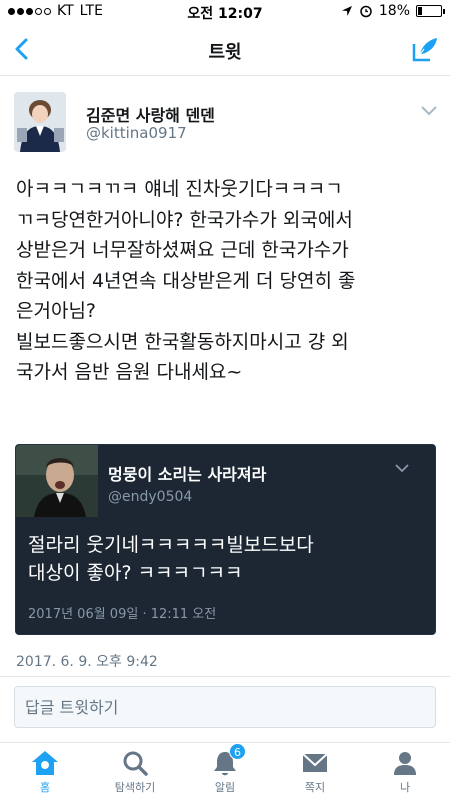 The width and height of the screenshot is (450, 800). I want to click on envelope-icon, so click(315, 762).